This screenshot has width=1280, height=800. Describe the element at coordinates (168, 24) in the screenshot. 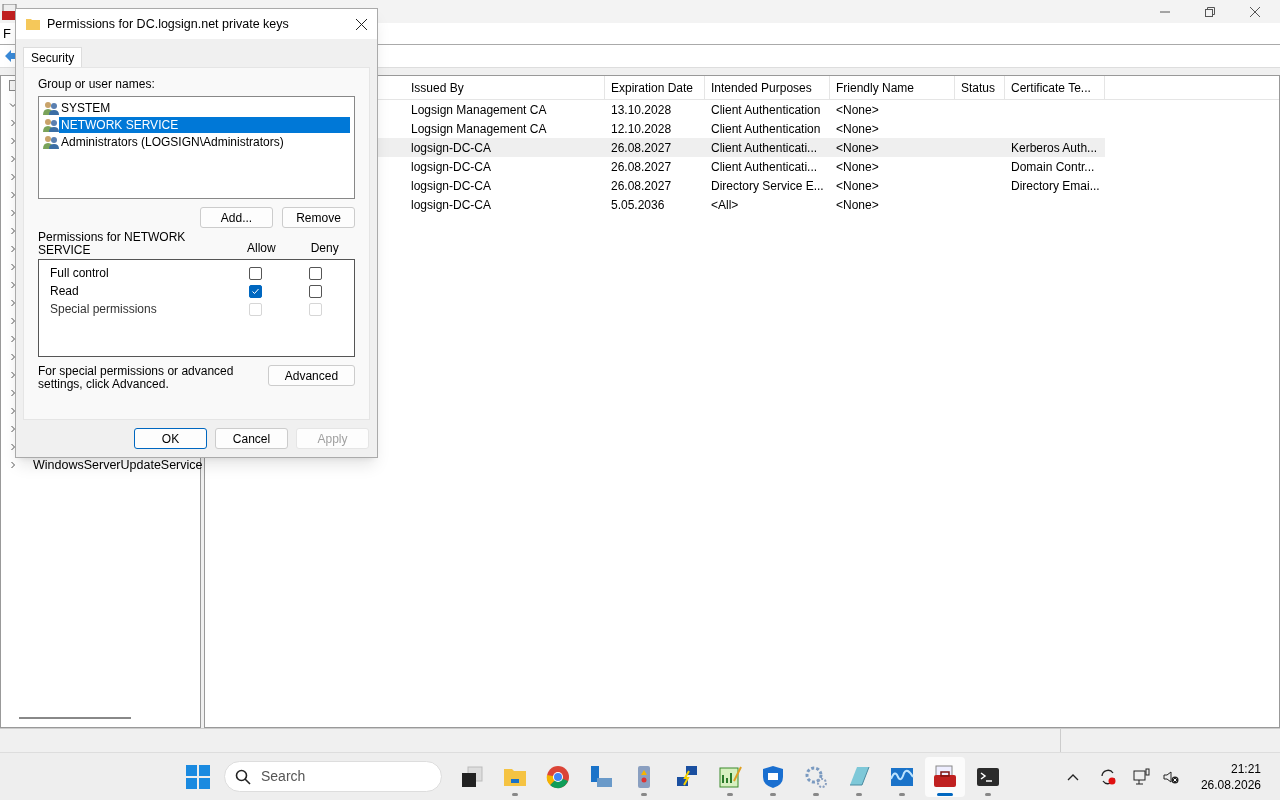

I see `dialog-title: Permissions for DC.logsign.net private keys` at that location.